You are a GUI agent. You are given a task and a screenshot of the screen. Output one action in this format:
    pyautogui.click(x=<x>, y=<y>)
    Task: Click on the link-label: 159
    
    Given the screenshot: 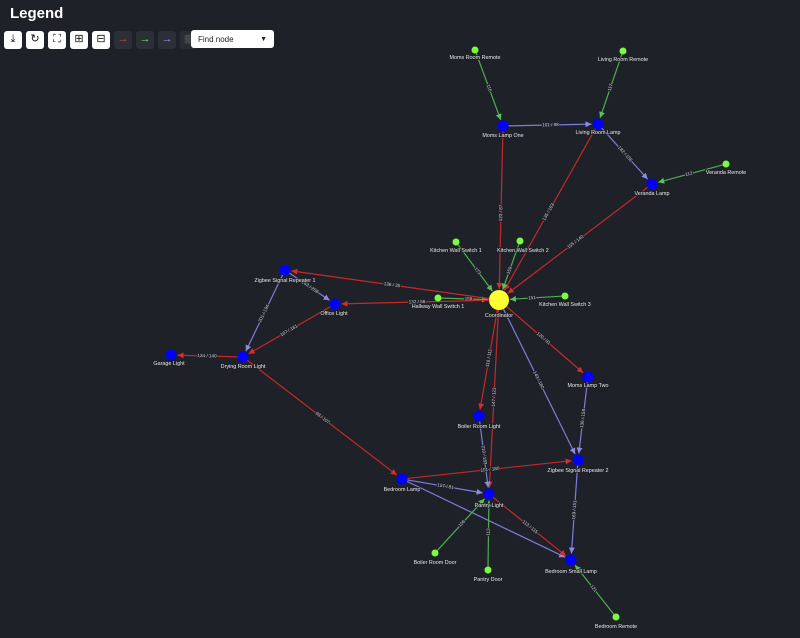 What is the action you would take?
    pyautogui.click(x=509, y=270)
    